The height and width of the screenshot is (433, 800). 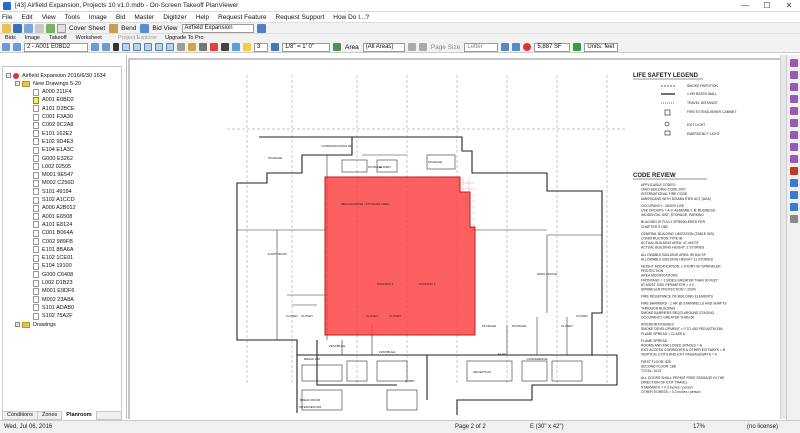 I want to click on tab-planroom: Planroom, so click(x=79, y=415).